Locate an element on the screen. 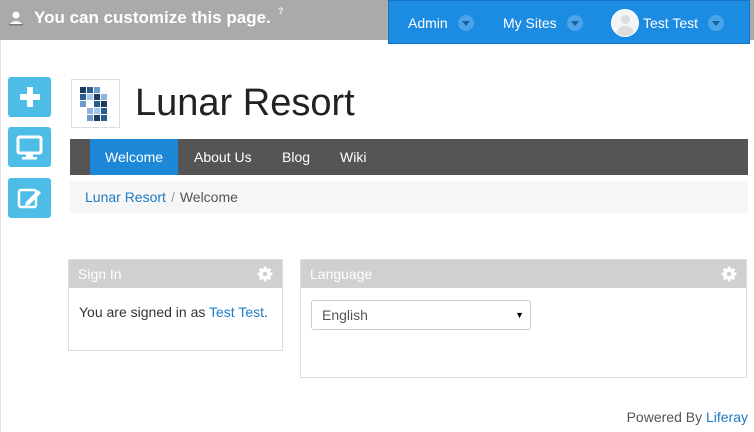 The width and height of the screenshot is (754, 432). customize-message: You can customize this page. is located at coordinates (152, 17).